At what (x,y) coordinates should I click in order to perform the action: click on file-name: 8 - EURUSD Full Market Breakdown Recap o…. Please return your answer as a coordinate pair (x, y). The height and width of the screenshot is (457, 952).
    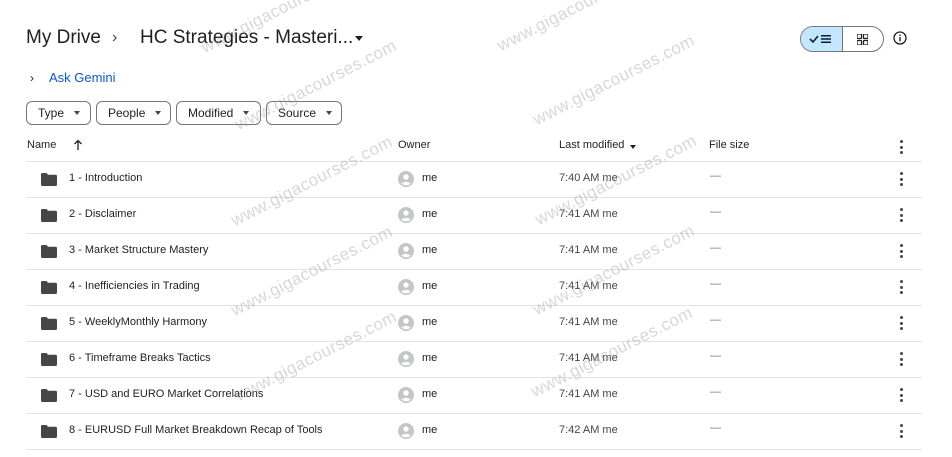
    Looking at the image, I should click on (196, 430).